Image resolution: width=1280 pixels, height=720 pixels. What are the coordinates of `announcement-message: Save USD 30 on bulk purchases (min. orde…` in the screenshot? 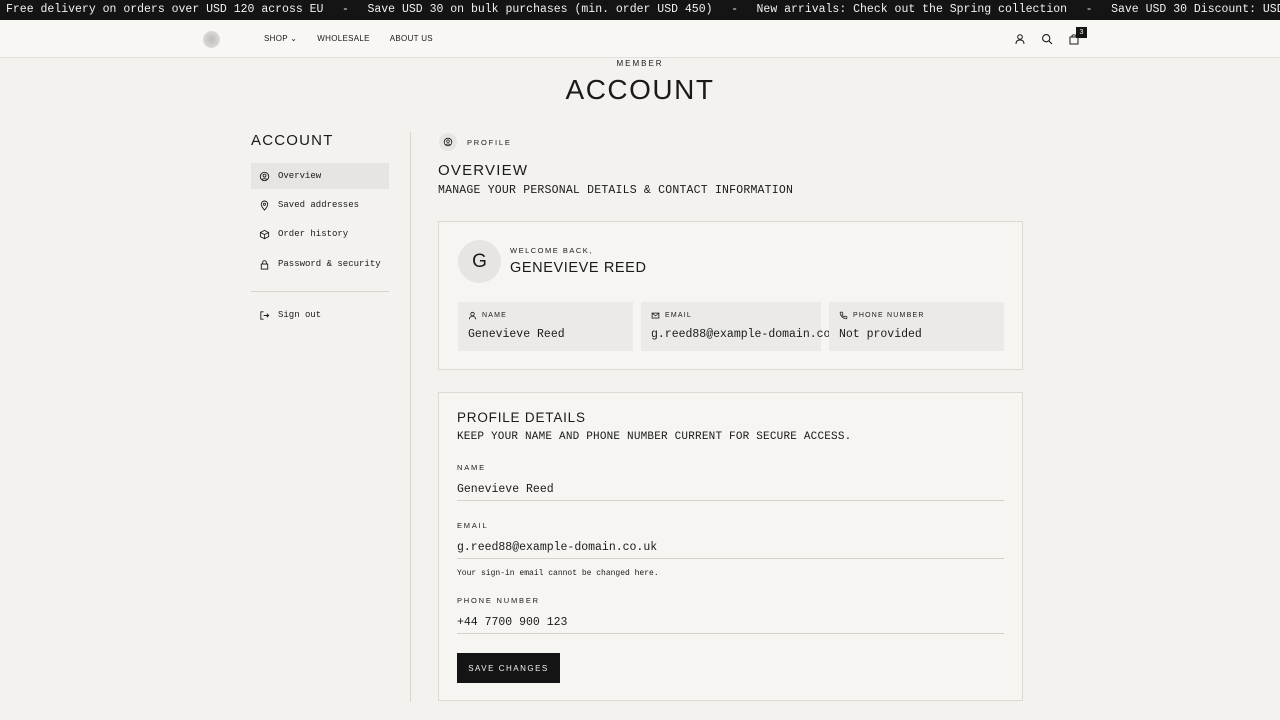 It's located at (540, 9).